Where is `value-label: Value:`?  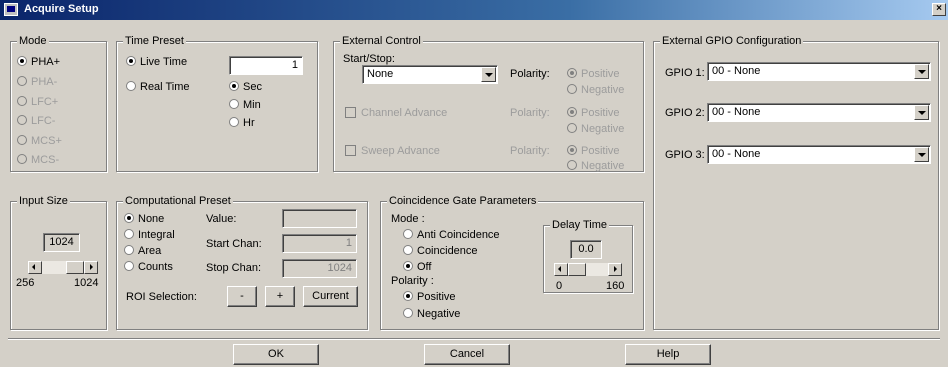 value-label: Value: is located at coordinates (221, 219).